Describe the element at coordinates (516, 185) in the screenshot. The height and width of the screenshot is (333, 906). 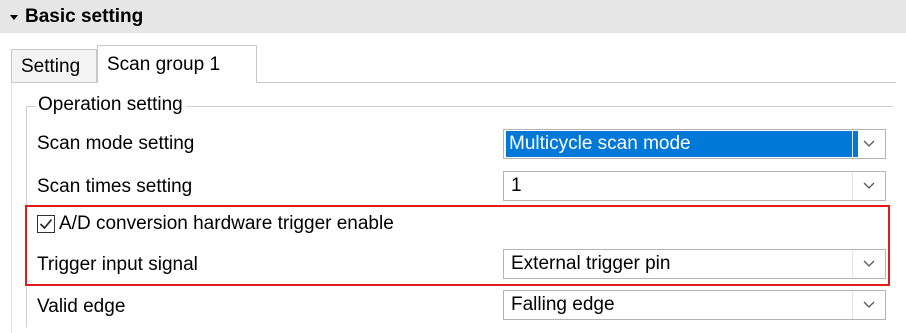
I see `scan-times-value: 1` at that location.